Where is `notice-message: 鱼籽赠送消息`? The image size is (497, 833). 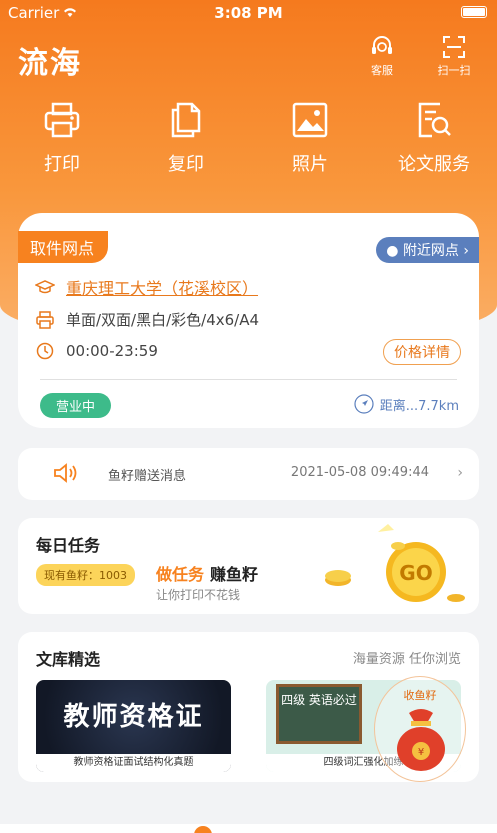
notice-message: 鱼籽赠送消息 is located at coordinates (147, 476).